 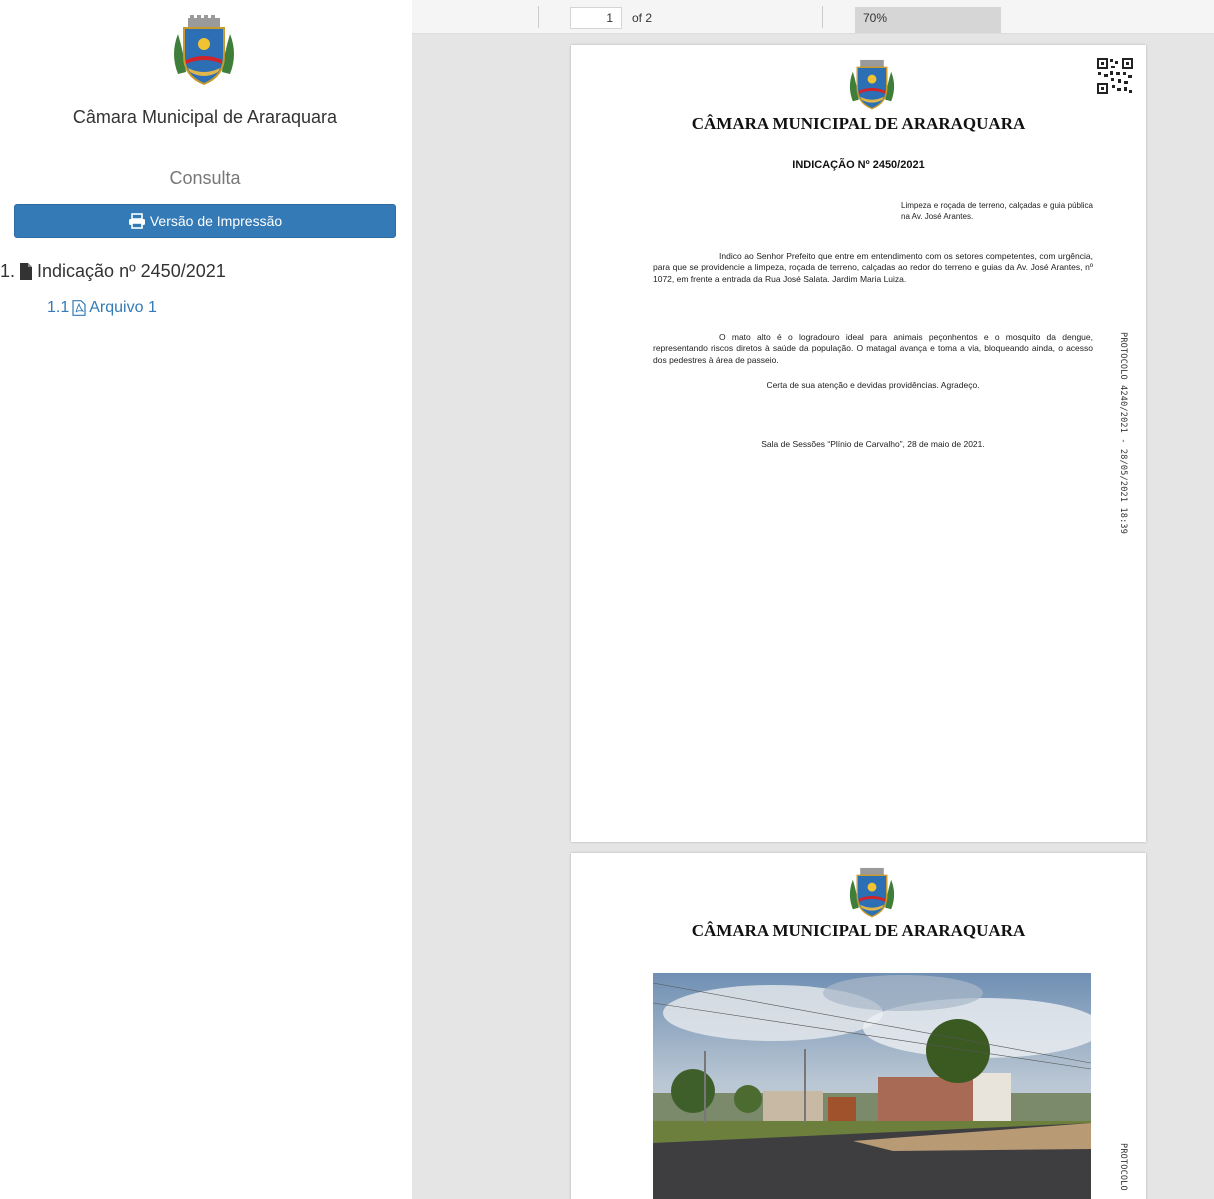 I want to click on protocol-stamp: PROTOCOLO 4240/2021 - 28/05/2021 18:39, so click(x=1123, y=433).